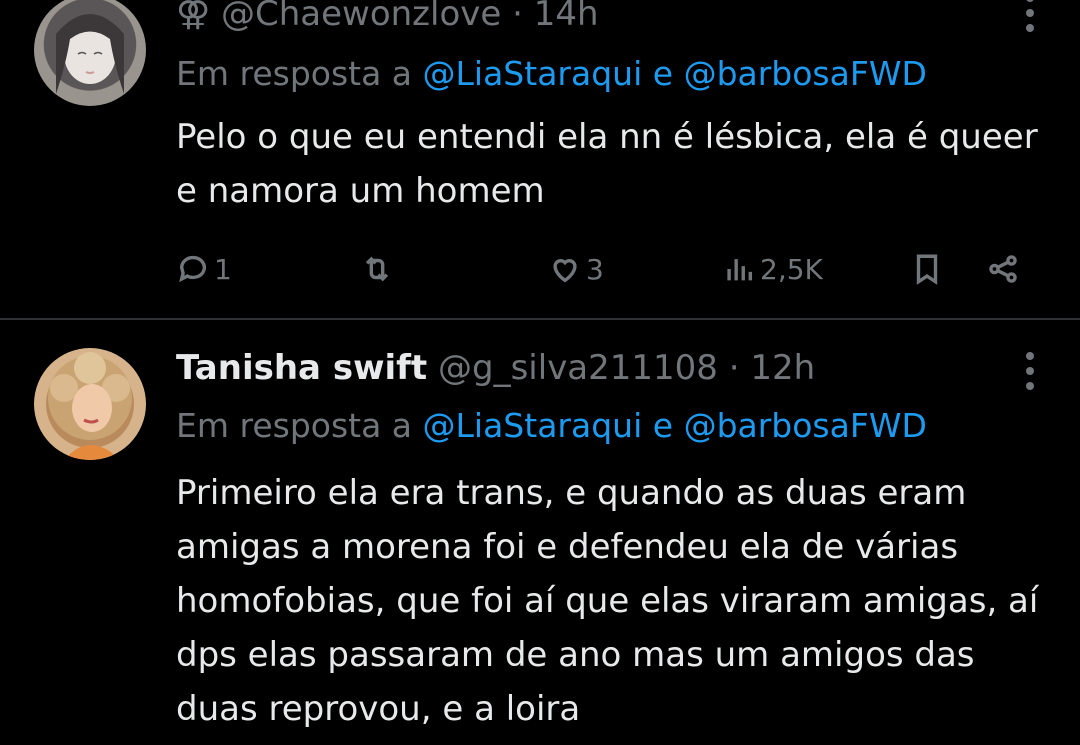  What do you see at coordinates (566, 17) in the screenshot?
I see `timestamp: 14h` at bounding box center [566, 17].